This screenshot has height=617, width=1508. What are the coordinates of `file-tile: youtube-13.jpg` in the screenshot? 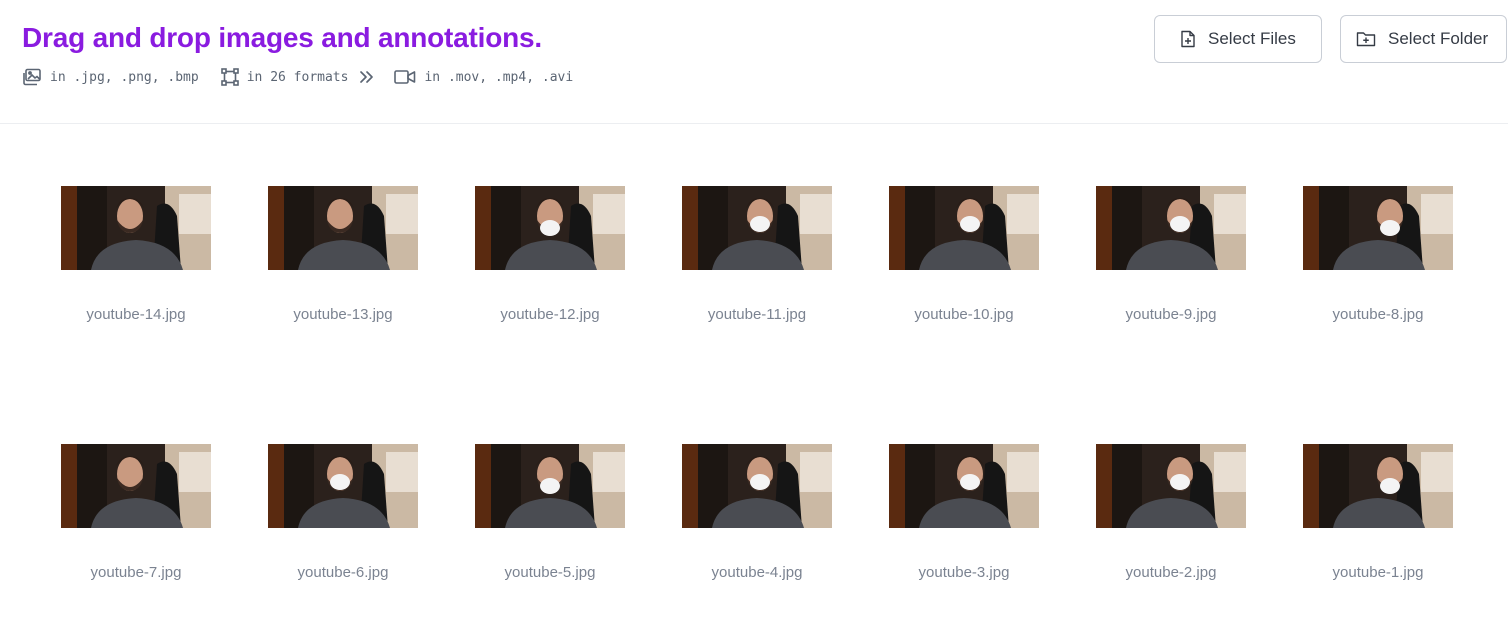 It's located at (343, 266).